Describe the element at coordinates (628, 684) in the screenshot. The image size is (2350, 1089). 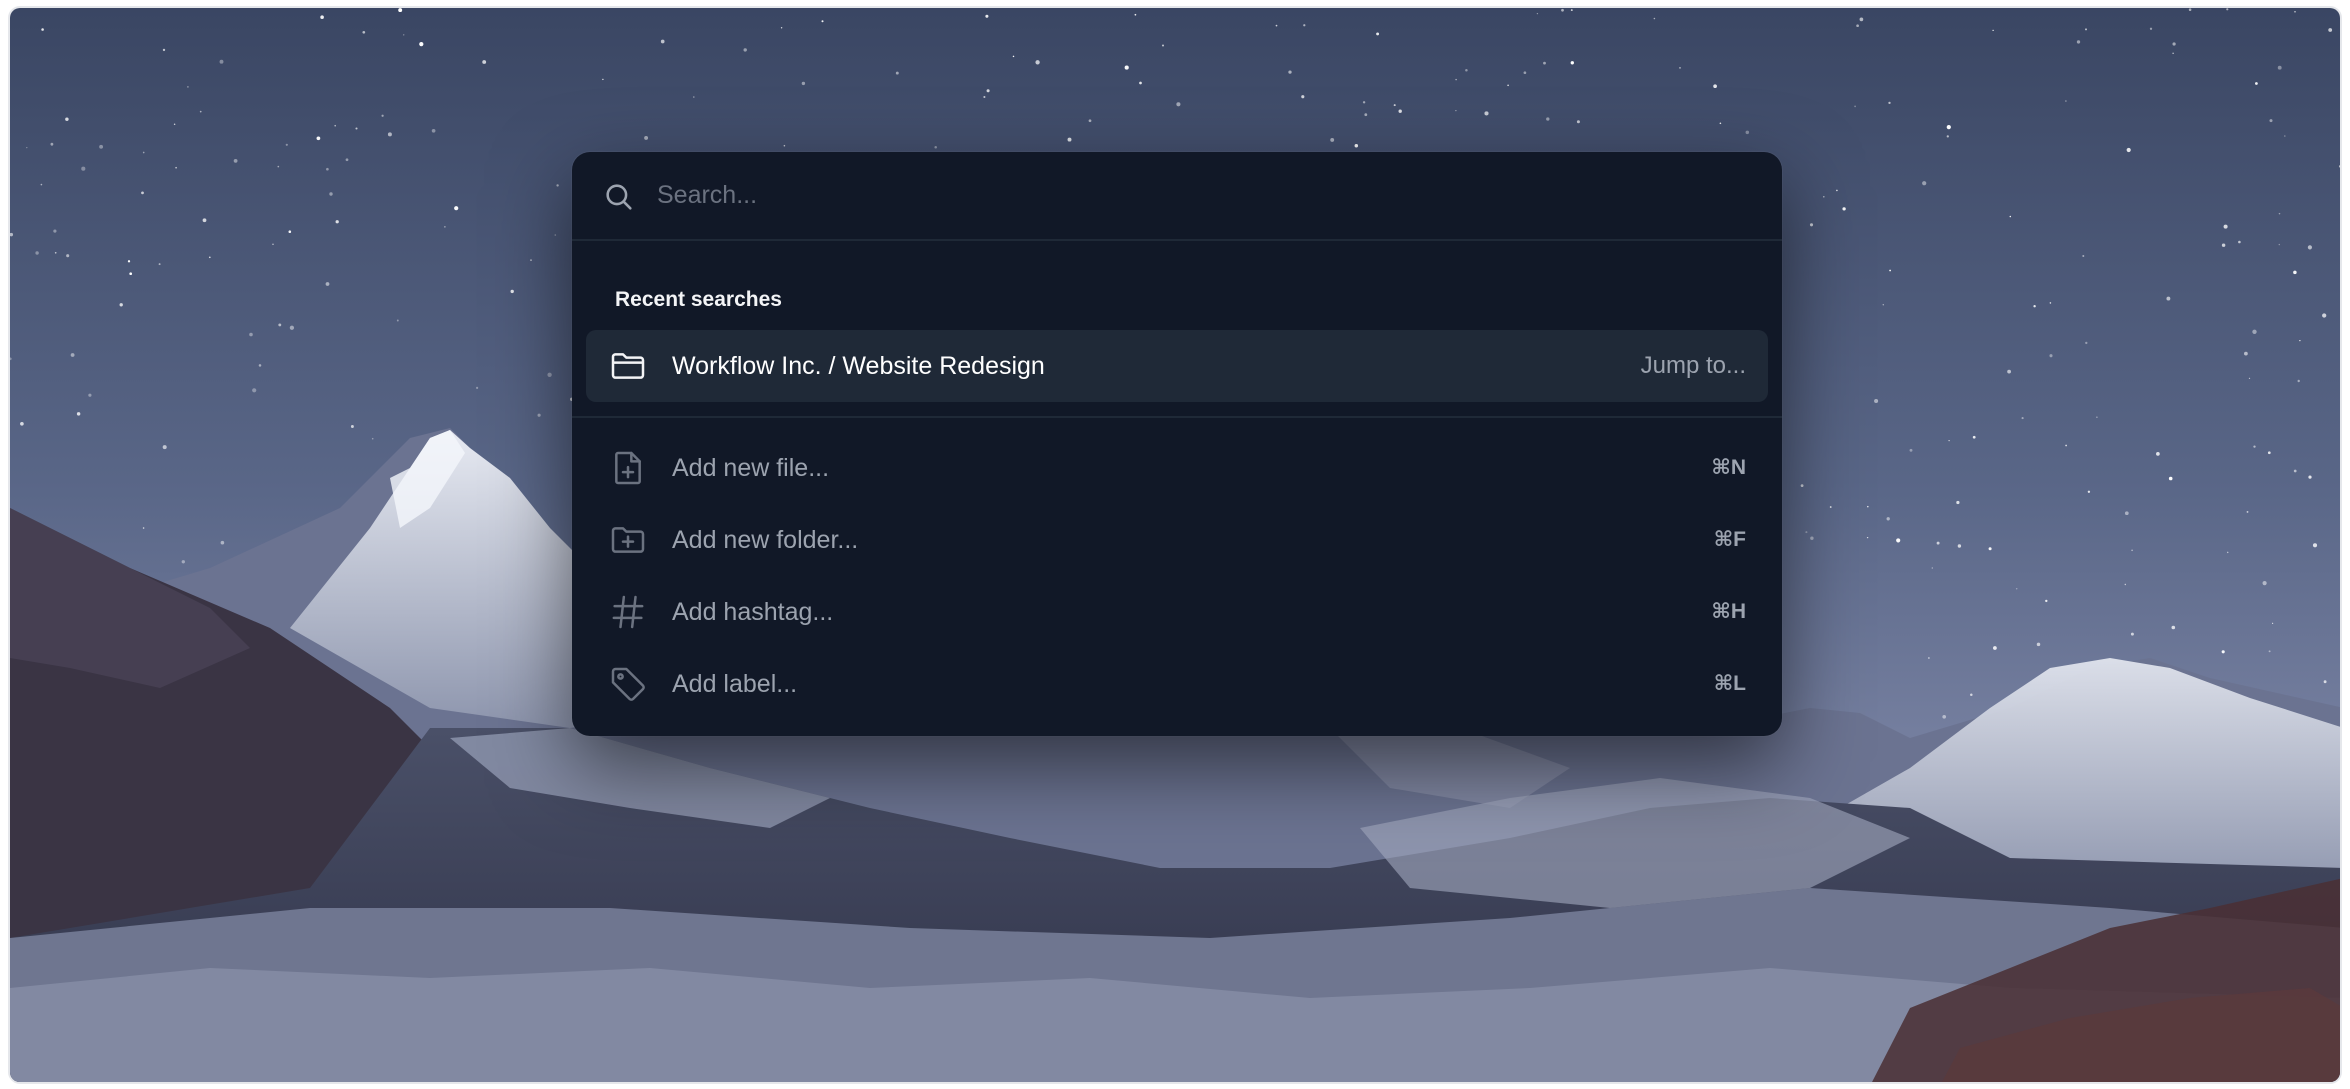
I see `tag-icon` at that location.